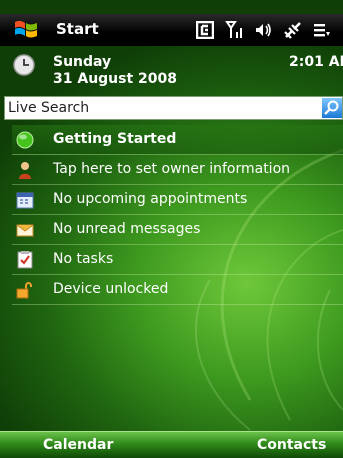 The height and width of the screenshot is (458, 343). I want to click on item-label: No tasks, so click(83, 259).